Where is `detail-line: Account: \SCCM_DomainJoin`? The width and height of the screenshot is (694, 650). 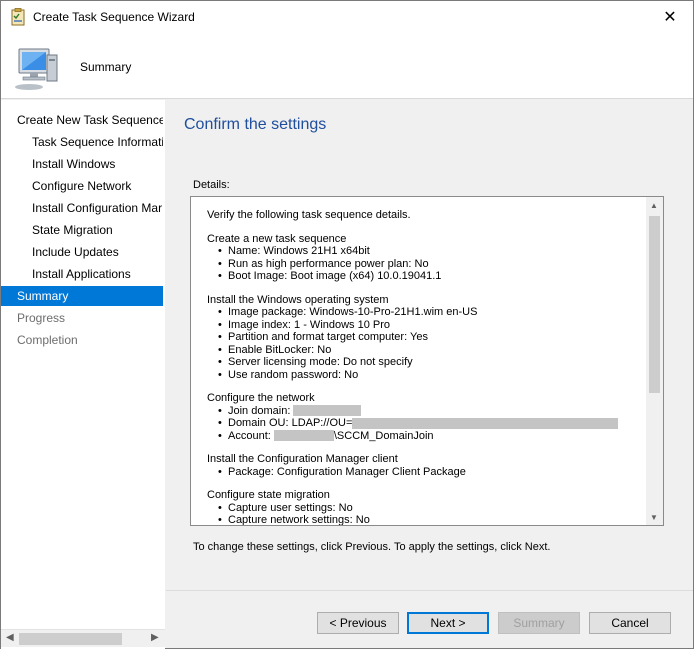
detail-line: Account: \SCCM_DomainJoin is located at coordinates (432, 436).